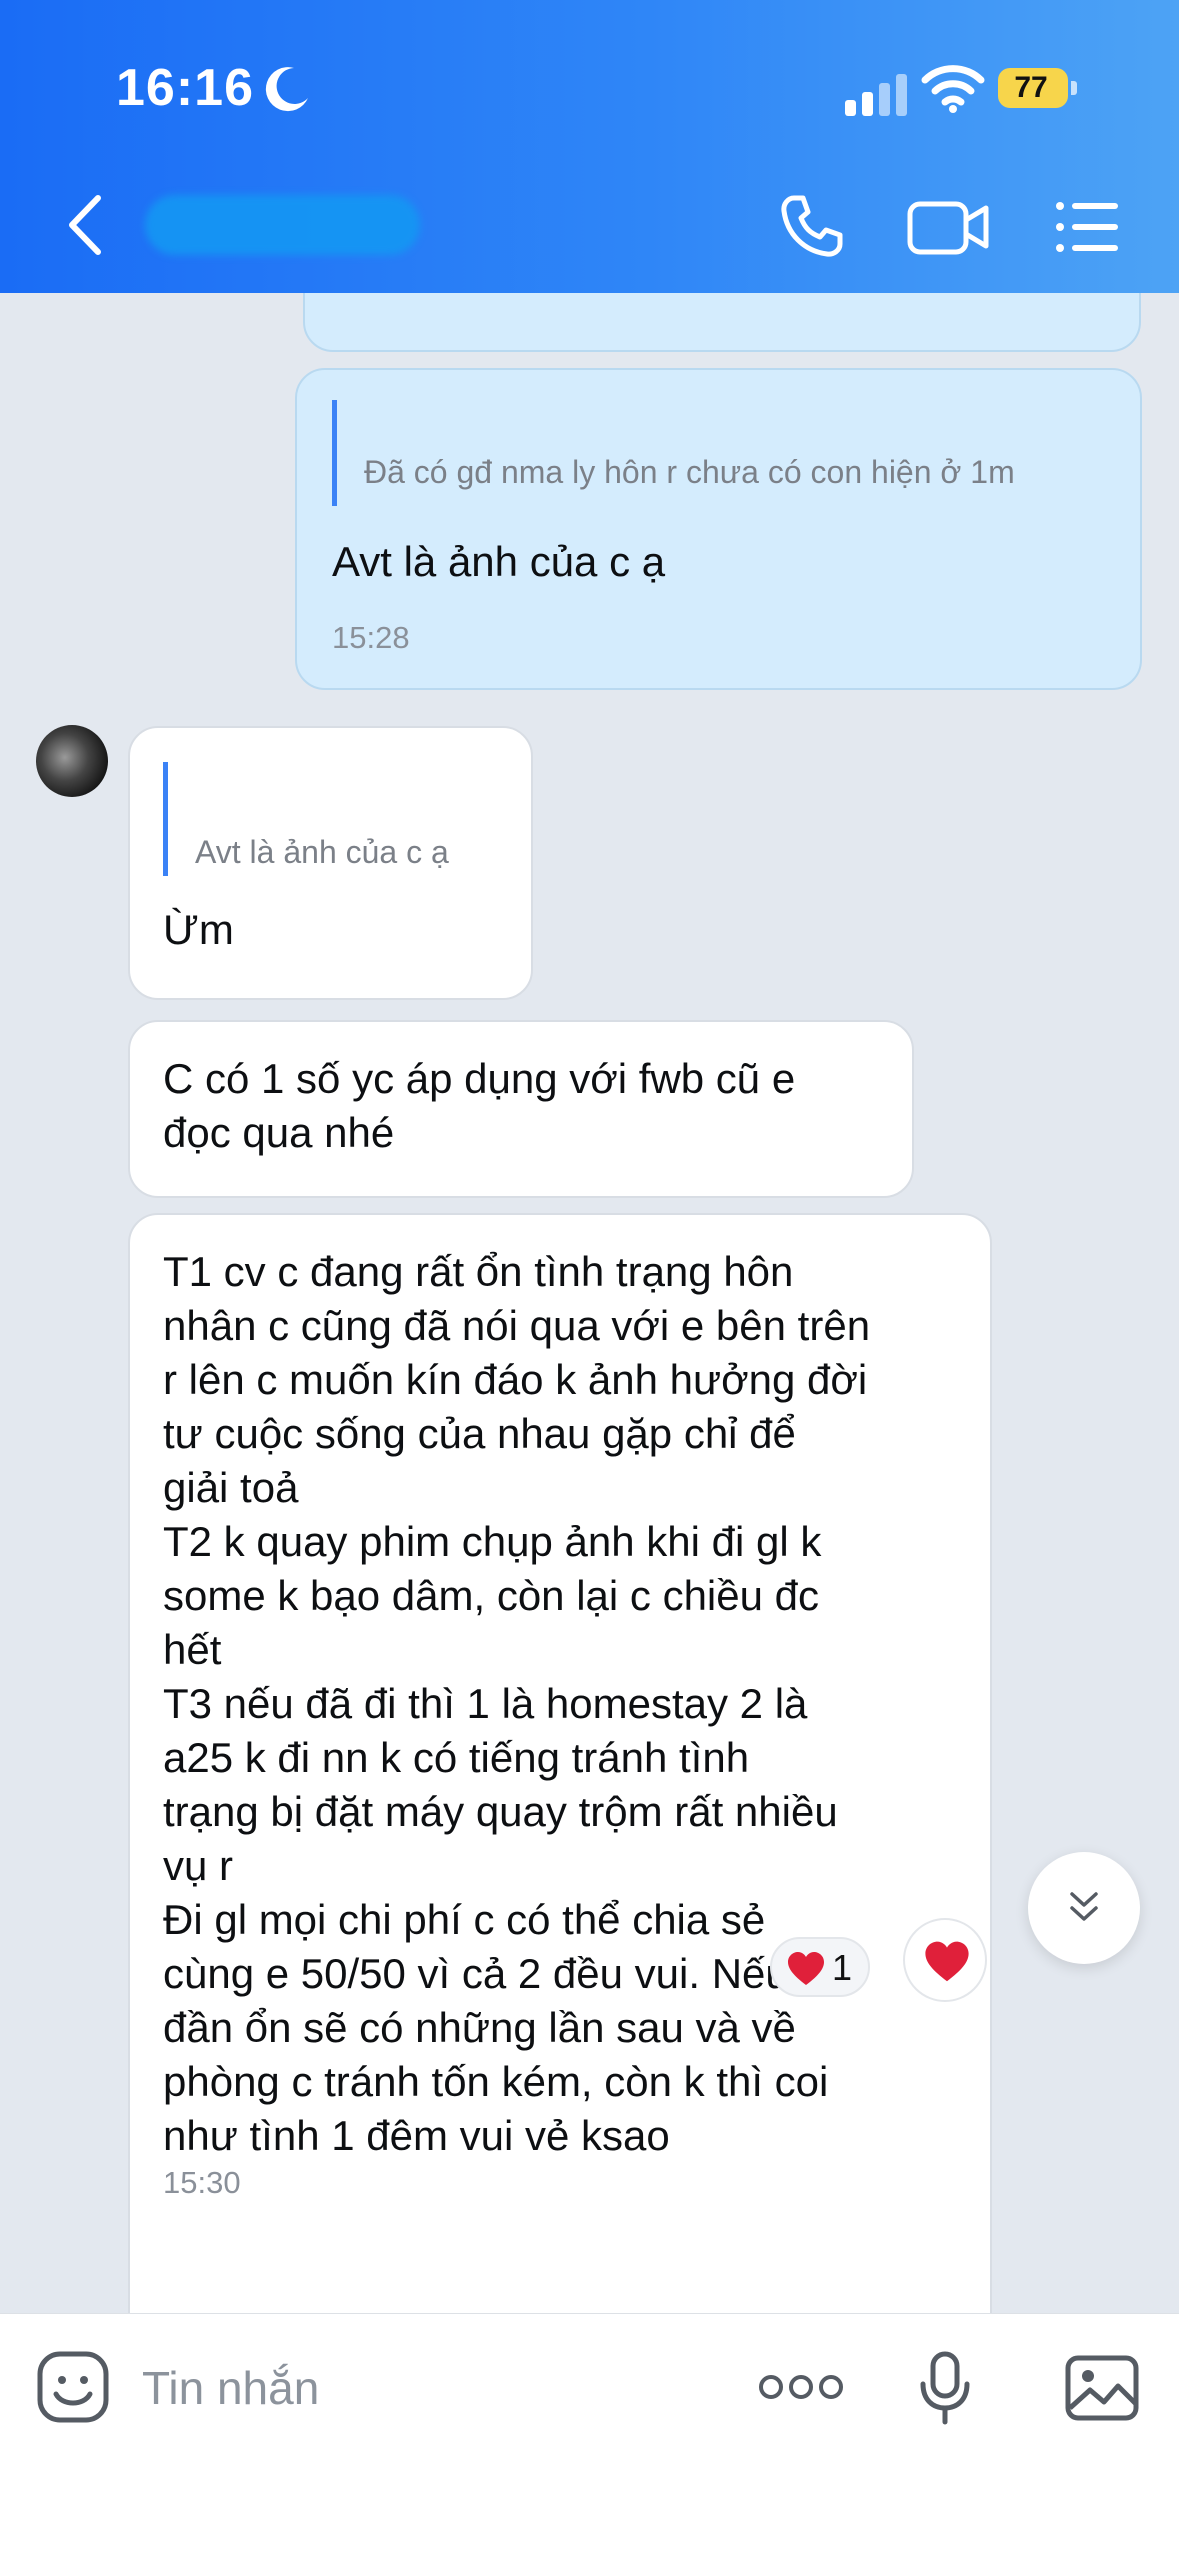 The image size is (1179, 2557). Describe the element at coordinates (286, 89) in the screenshot. I see `moon-icon` at that location.